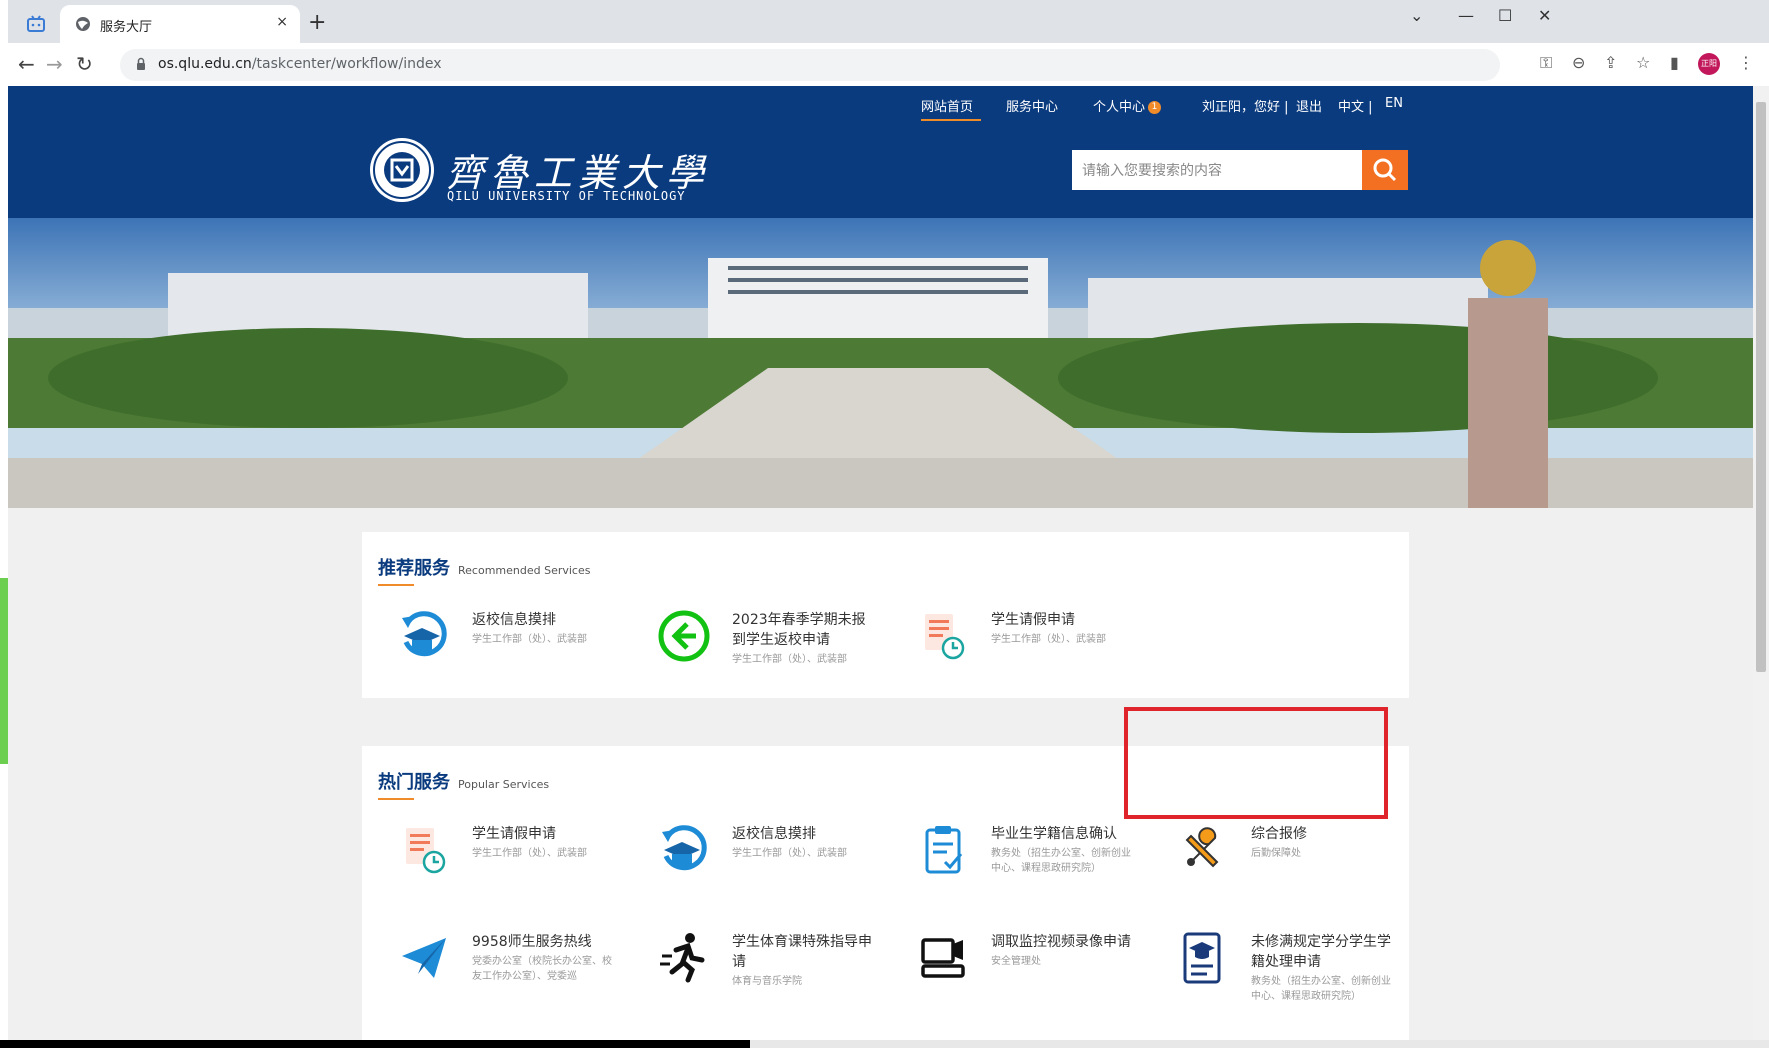 The width and height of the screenshot is (1769, 1048). What do you see at coordinates (810, 65) in the screenshot?
I see `address-bar: os.qlu.edu.cn/taskcenter/workflow/index` at bounding box center [810, 65].